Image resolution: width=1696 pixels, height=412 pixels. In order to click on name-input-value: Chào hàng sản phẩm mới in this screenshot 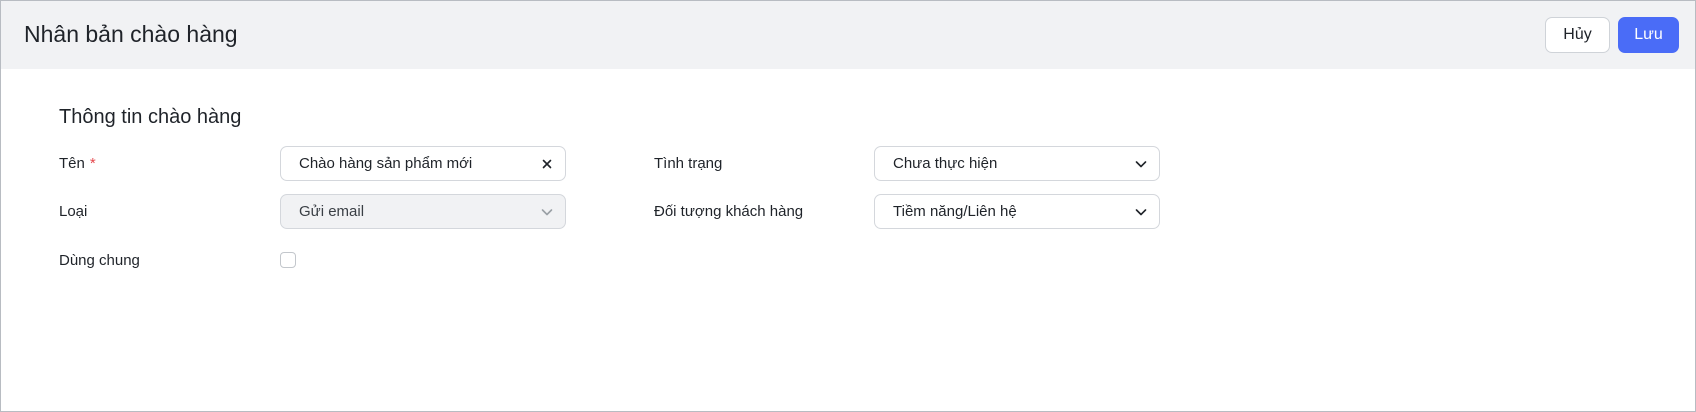, I will do `click(386, 163)`.